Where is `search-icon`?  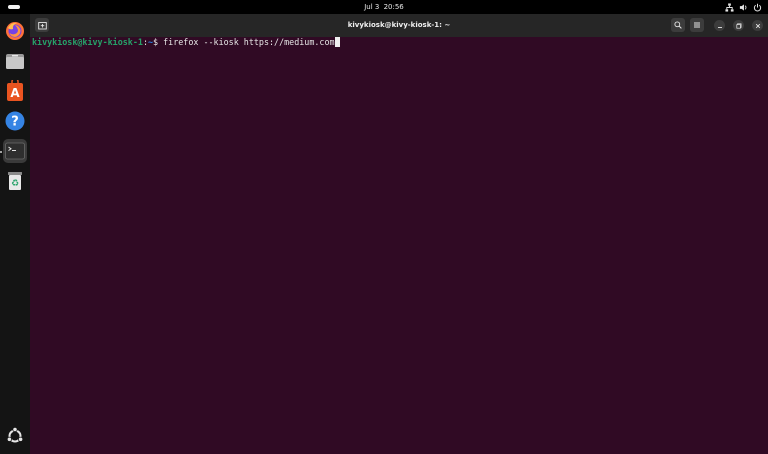 search-icon is located at coordinates (678, 25).